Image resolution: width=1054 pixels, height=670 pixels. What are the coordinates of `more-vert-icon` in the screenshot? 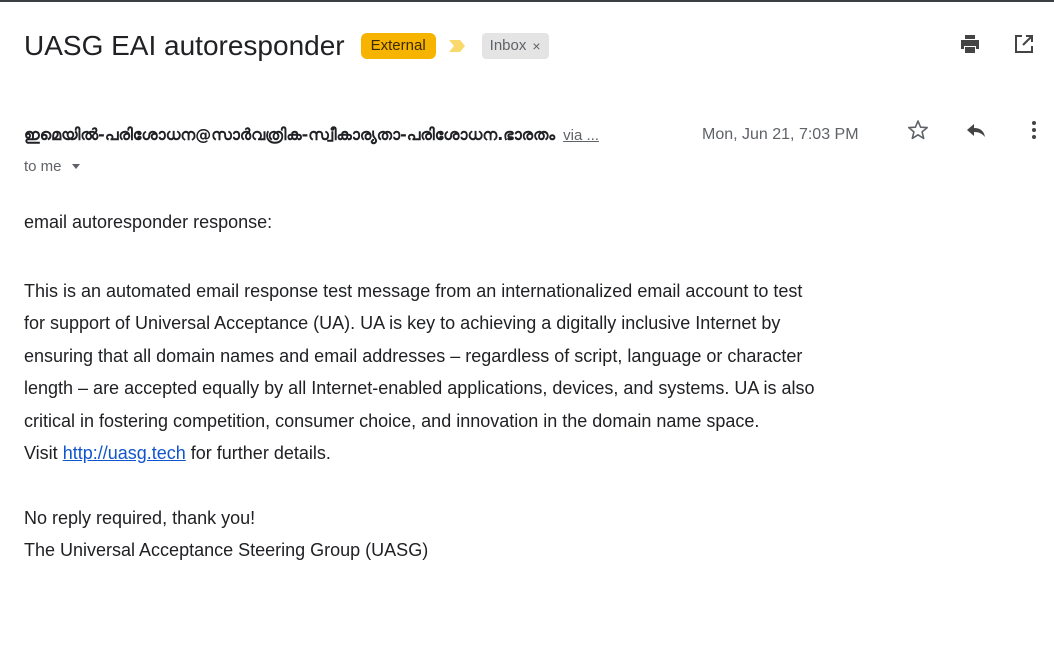 It's located at (1034, 130).